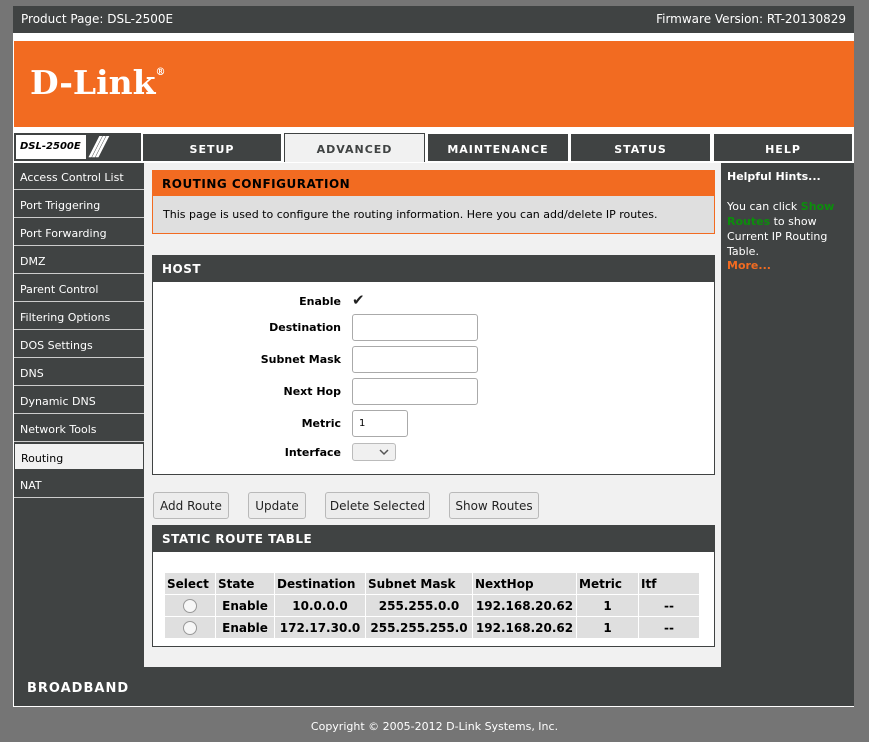 The height and width of the screenshot is (742, 869). Describe the element at coordinates (434, 84) in the screenshot. I see `header-banner: D-Link®` at that location.